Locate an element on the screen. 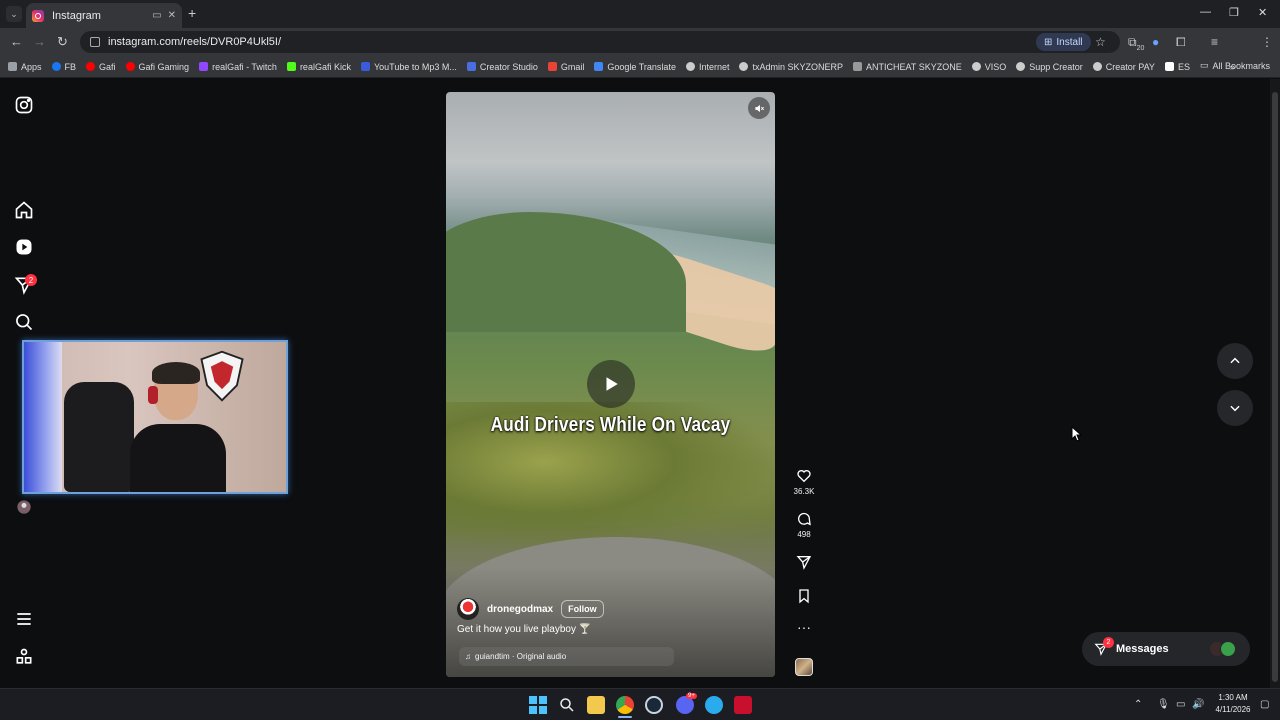 The image size is (1280, 720). next-reel-button is located at coordinates (1235, 408).